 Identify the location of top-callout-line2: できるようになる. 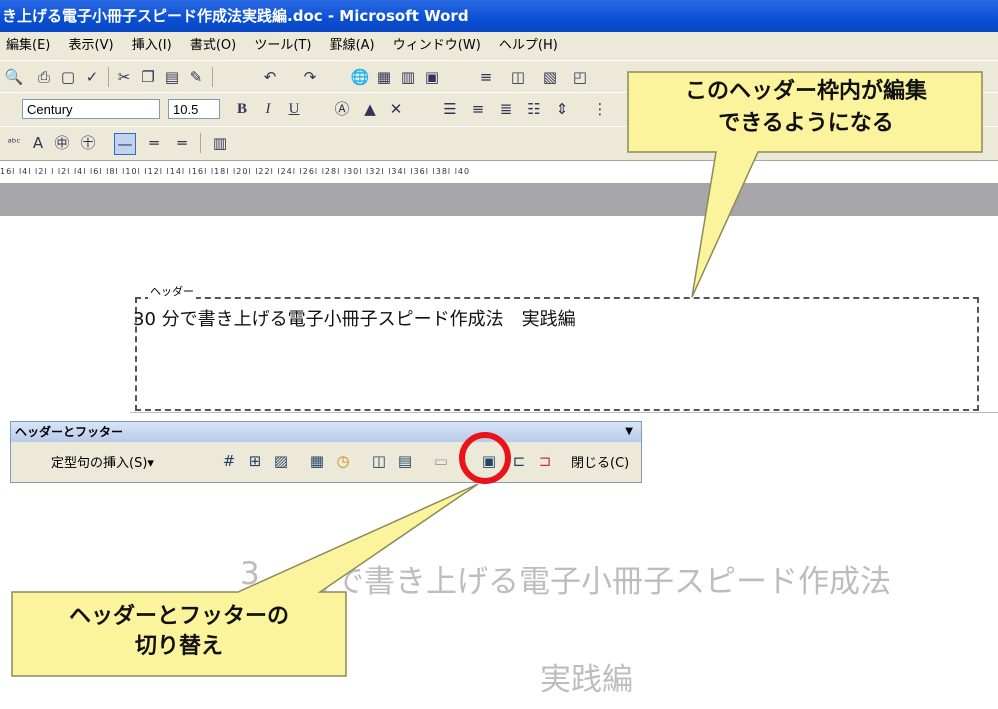
(806, 123).